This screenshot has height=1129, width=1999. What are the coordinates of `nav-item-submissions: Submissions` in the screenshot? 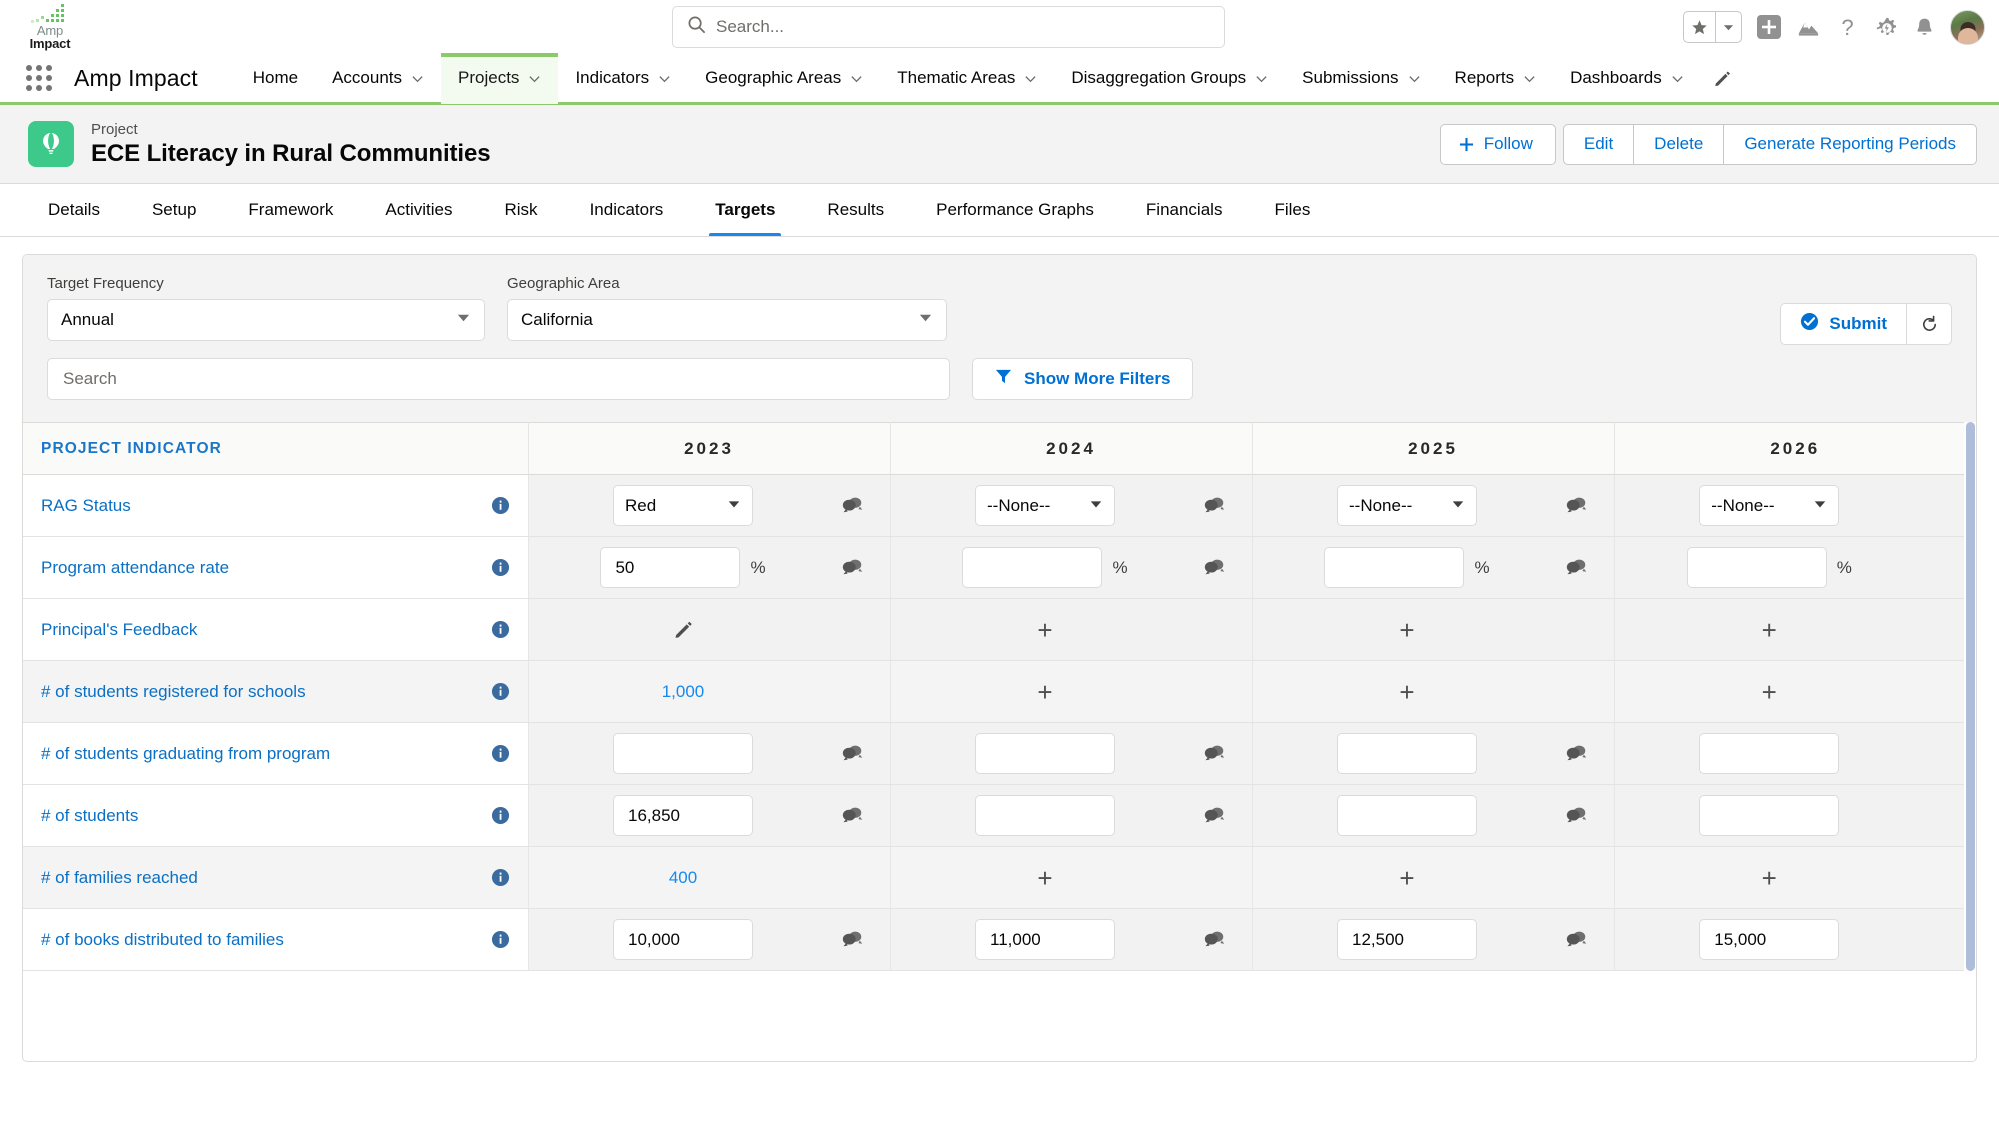 It's located at (1361, 78).